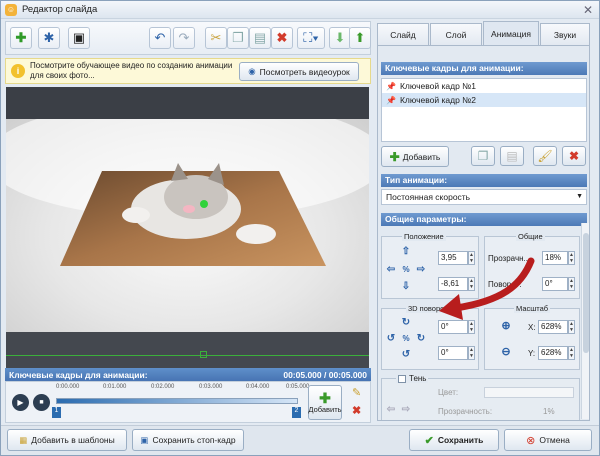  What do you see at coordinates (555, 284) in the screenshot?
I see `rotation-field: 0°` at bounding box center [555, 284].